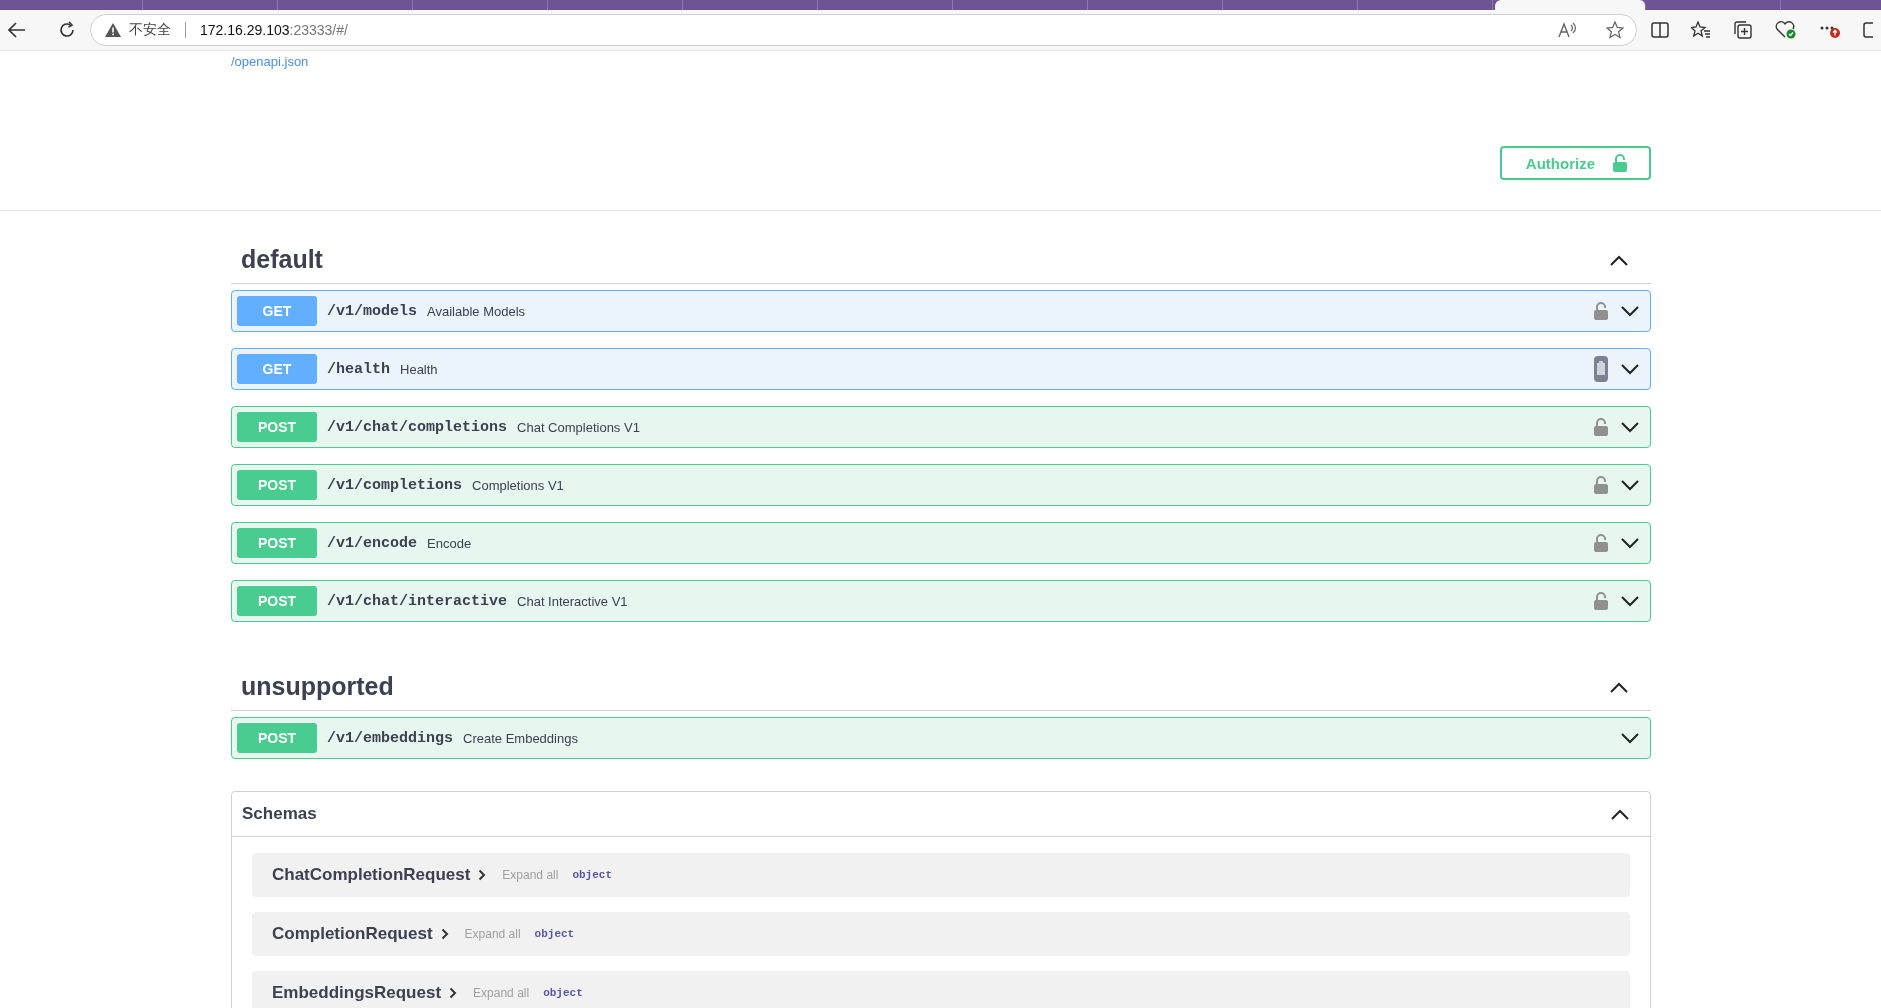 This screenshot has height=1008, width=1881. Describe the element at coordinates (449, 543) in the screenshot. I see `endpoint-summary: Encode` at that location.